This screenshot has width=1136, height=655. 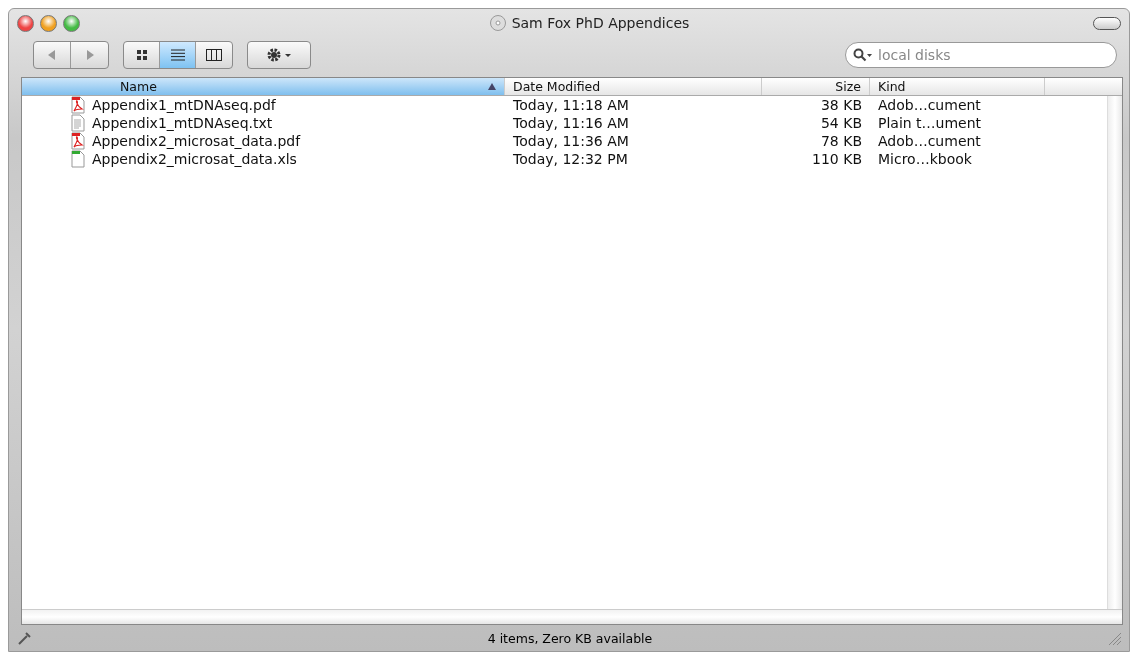 I want to click on date-cell-text: Today, 12:32 PM, so click(x=570, y=159).